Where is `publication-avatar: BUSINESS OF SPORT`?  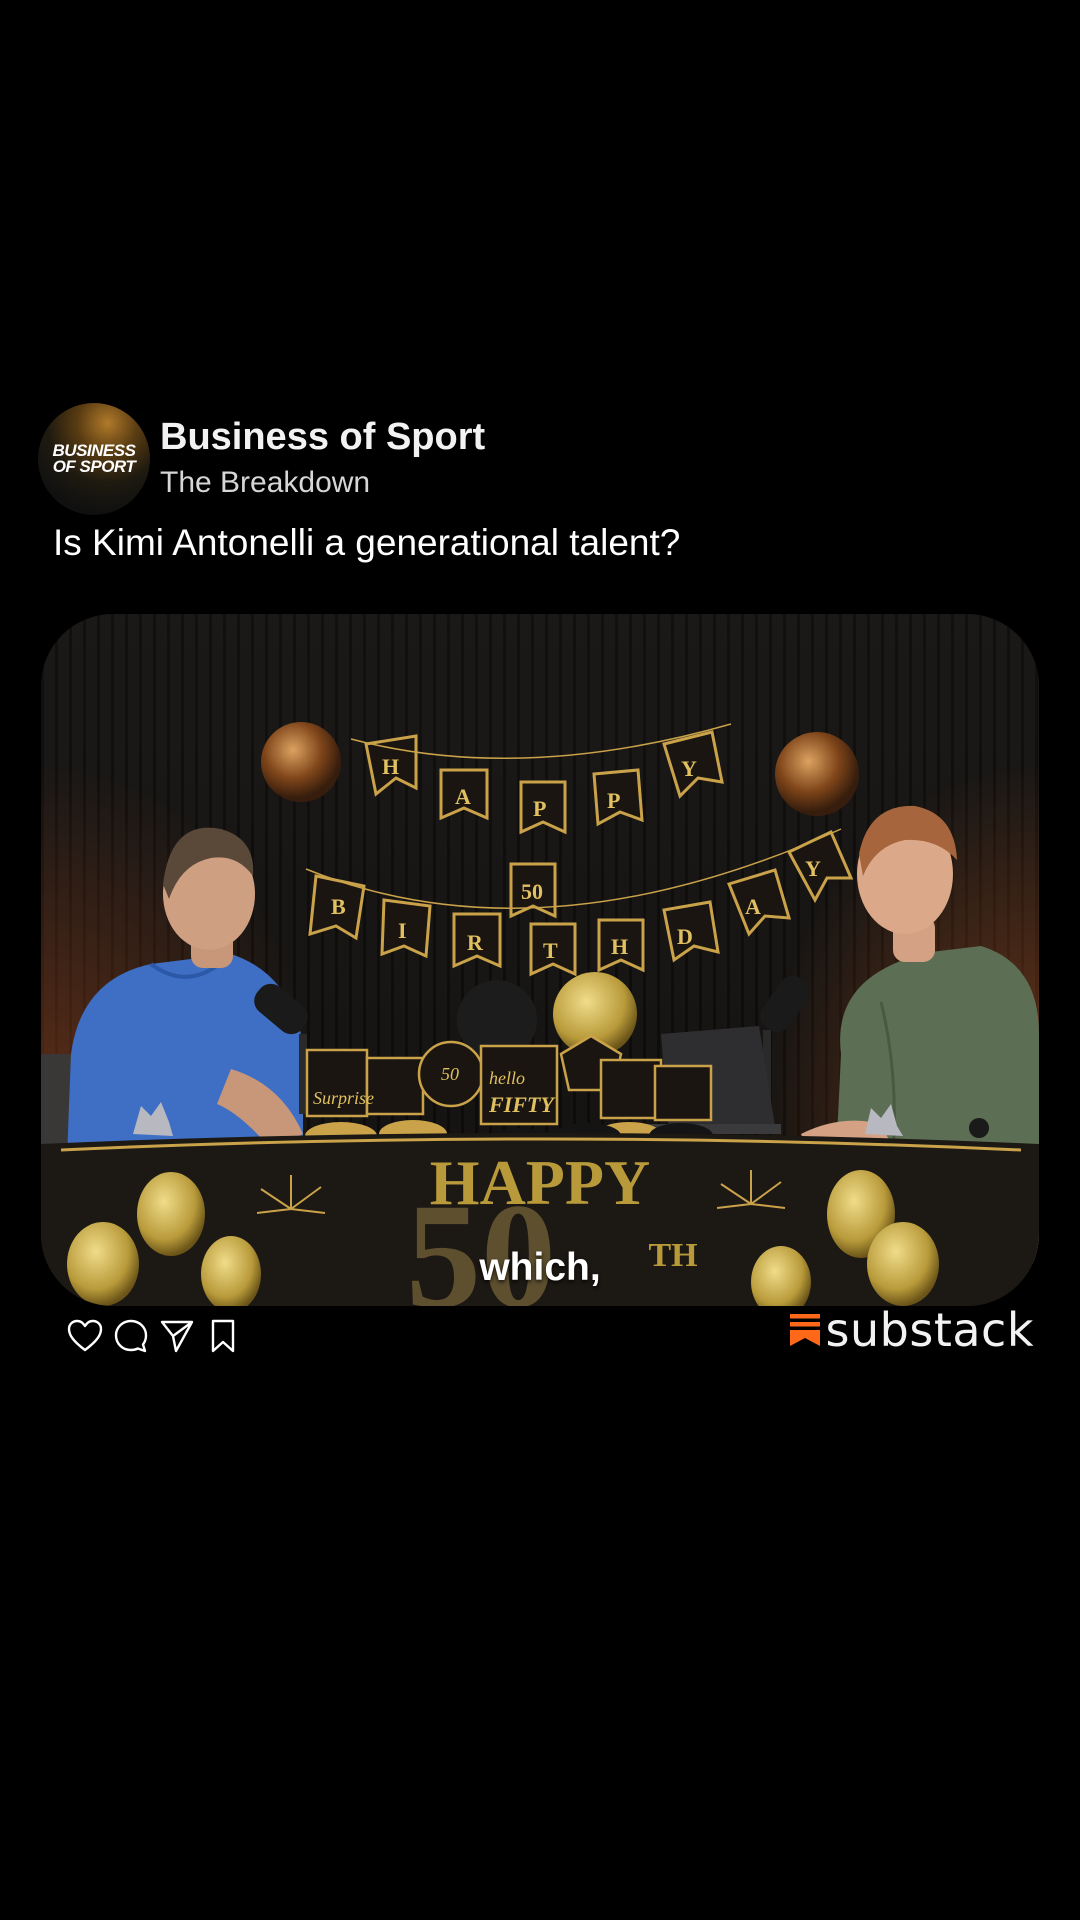 publication-avatar: BUSINESS OF SPORT is located at coordinates (94, 459).